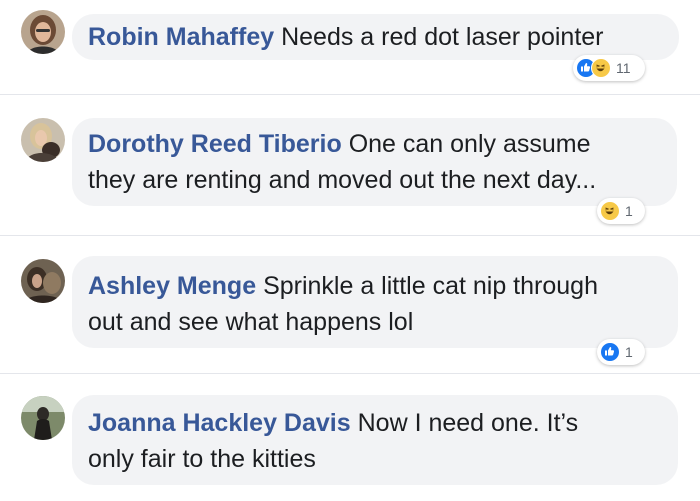 This screenshot has width=700, height=501. Describe the element at coordinates (215, 144) in the screenshot. I see `comment-author-link: Dorothy Reed Tiberio` at that location.